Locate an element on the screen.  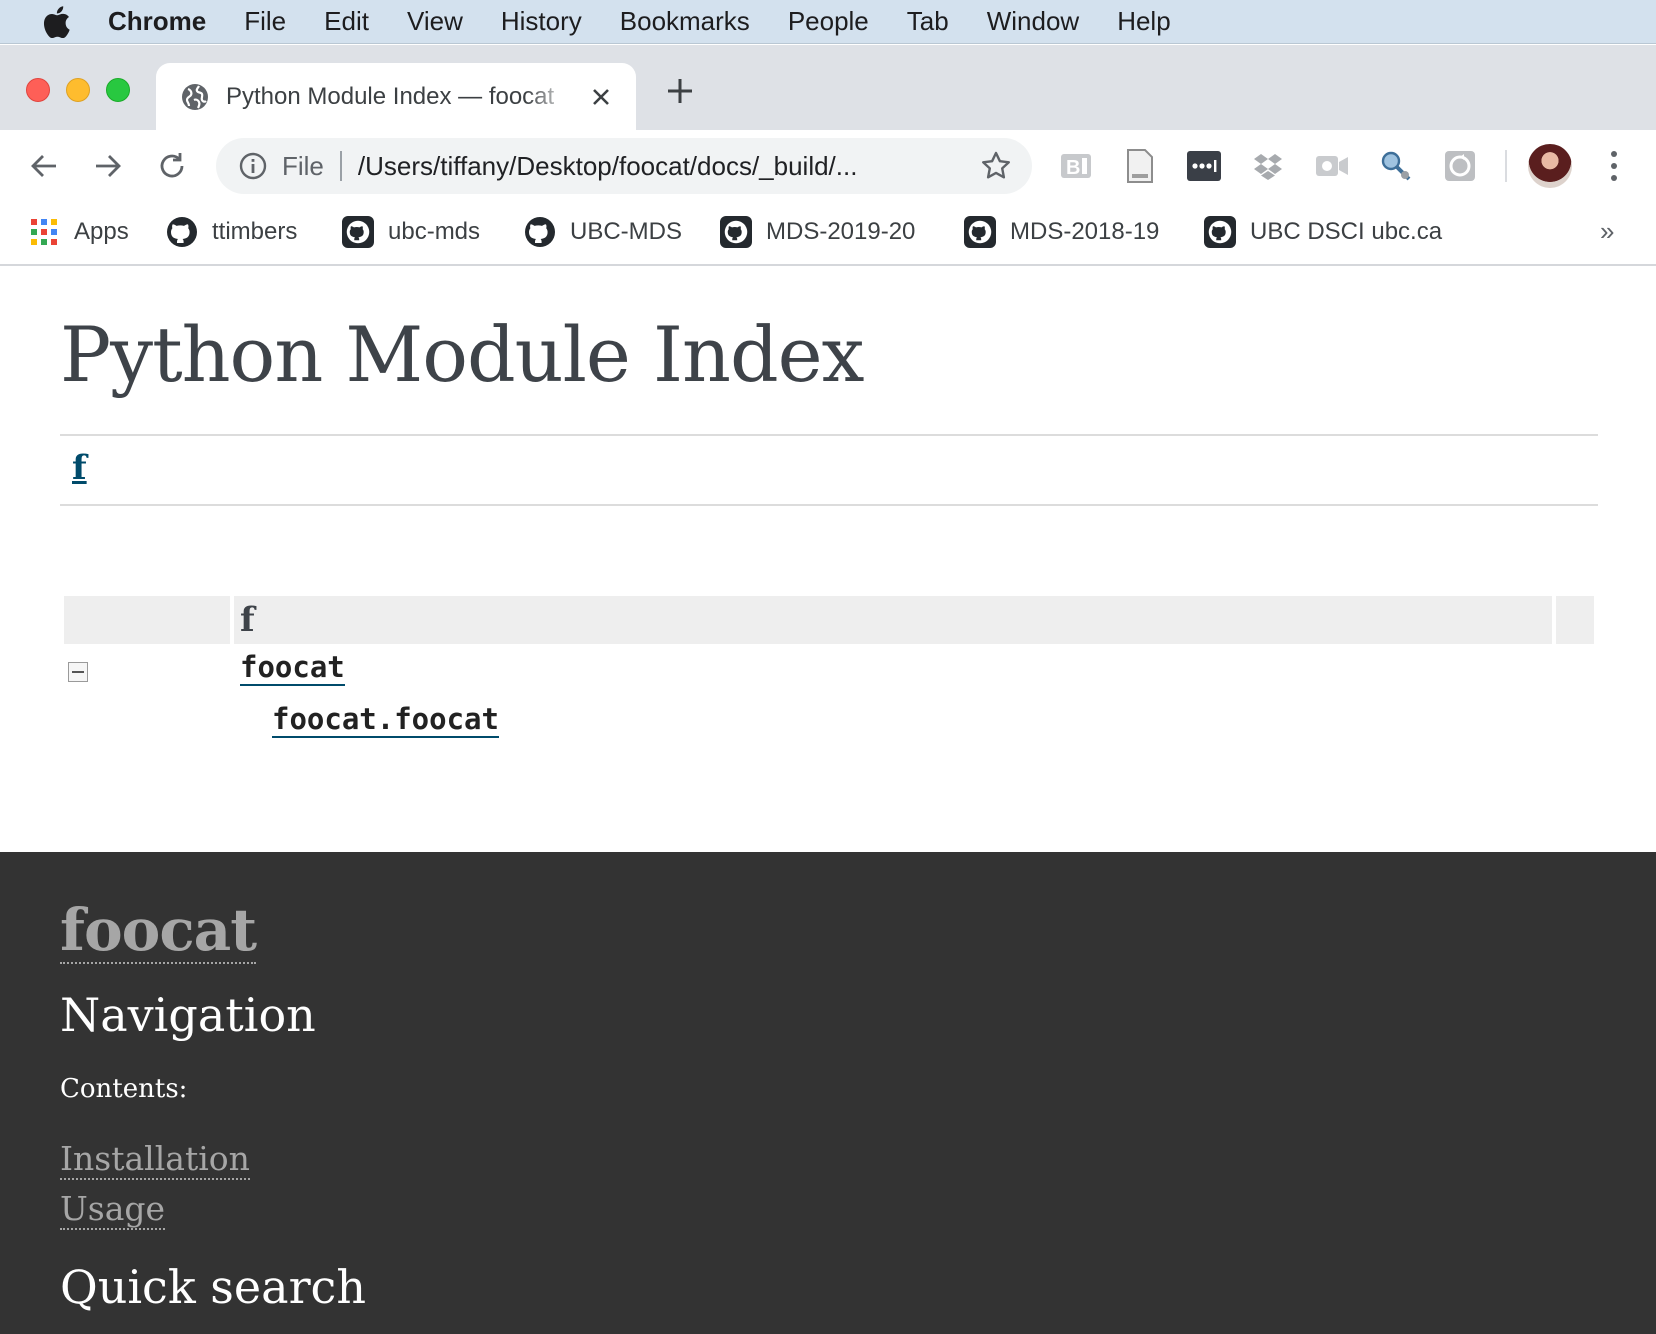
bookmark-label: MDS-2019-20 is located at coordinates (841, 231).